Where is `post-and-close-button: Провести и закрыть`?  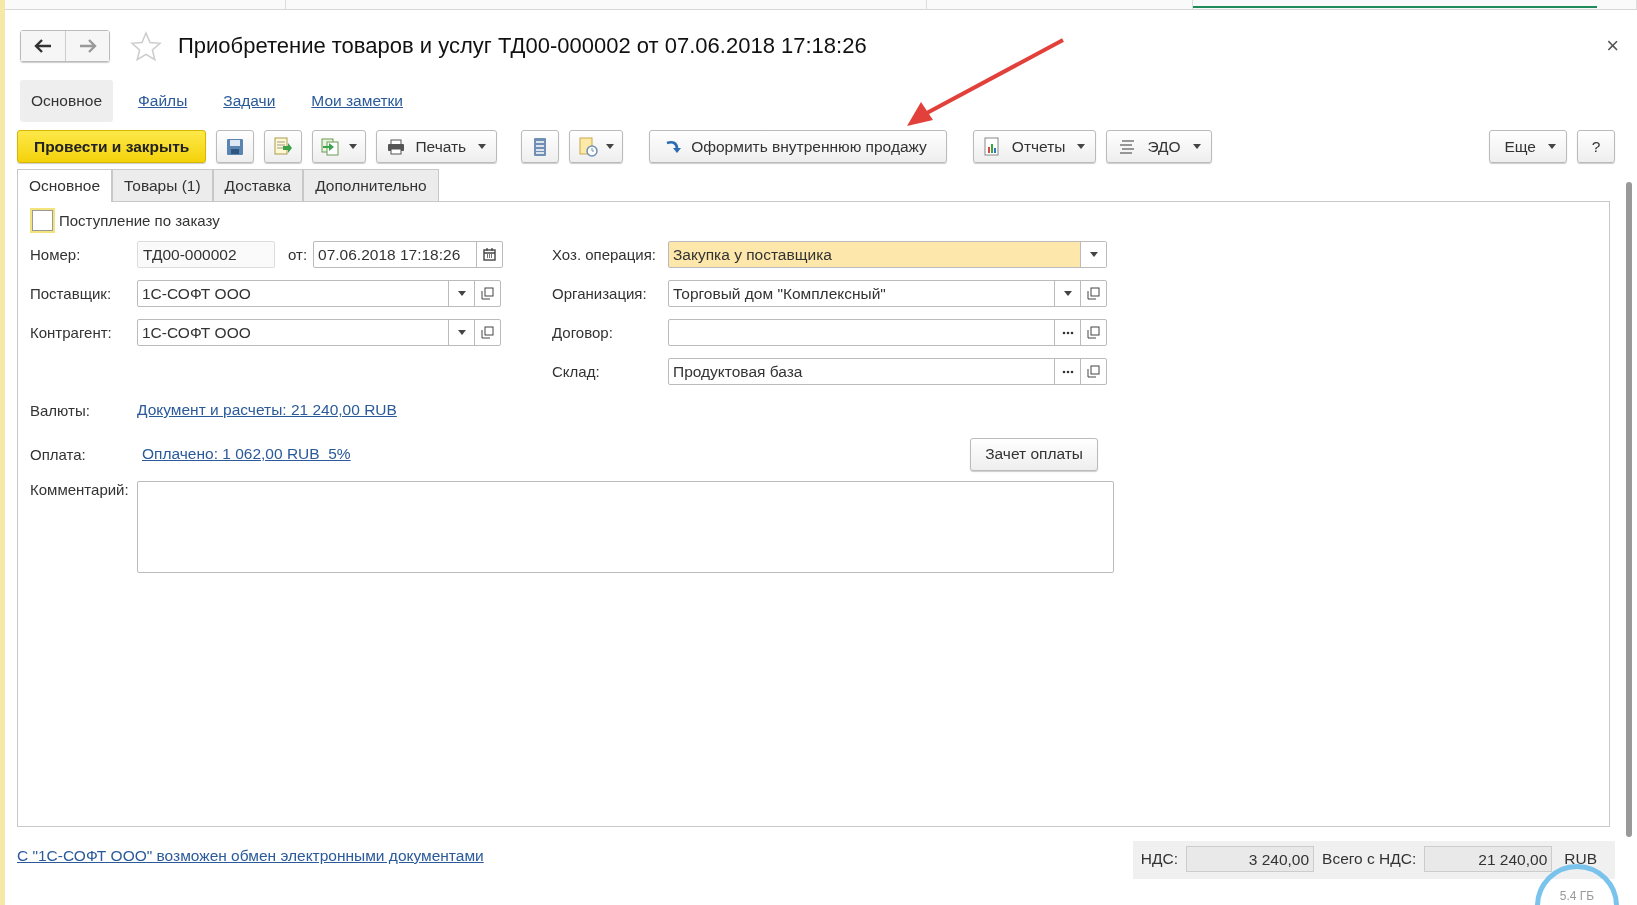
post-and-close-button: Провести и закрыть is located at coordinates (112, 146).